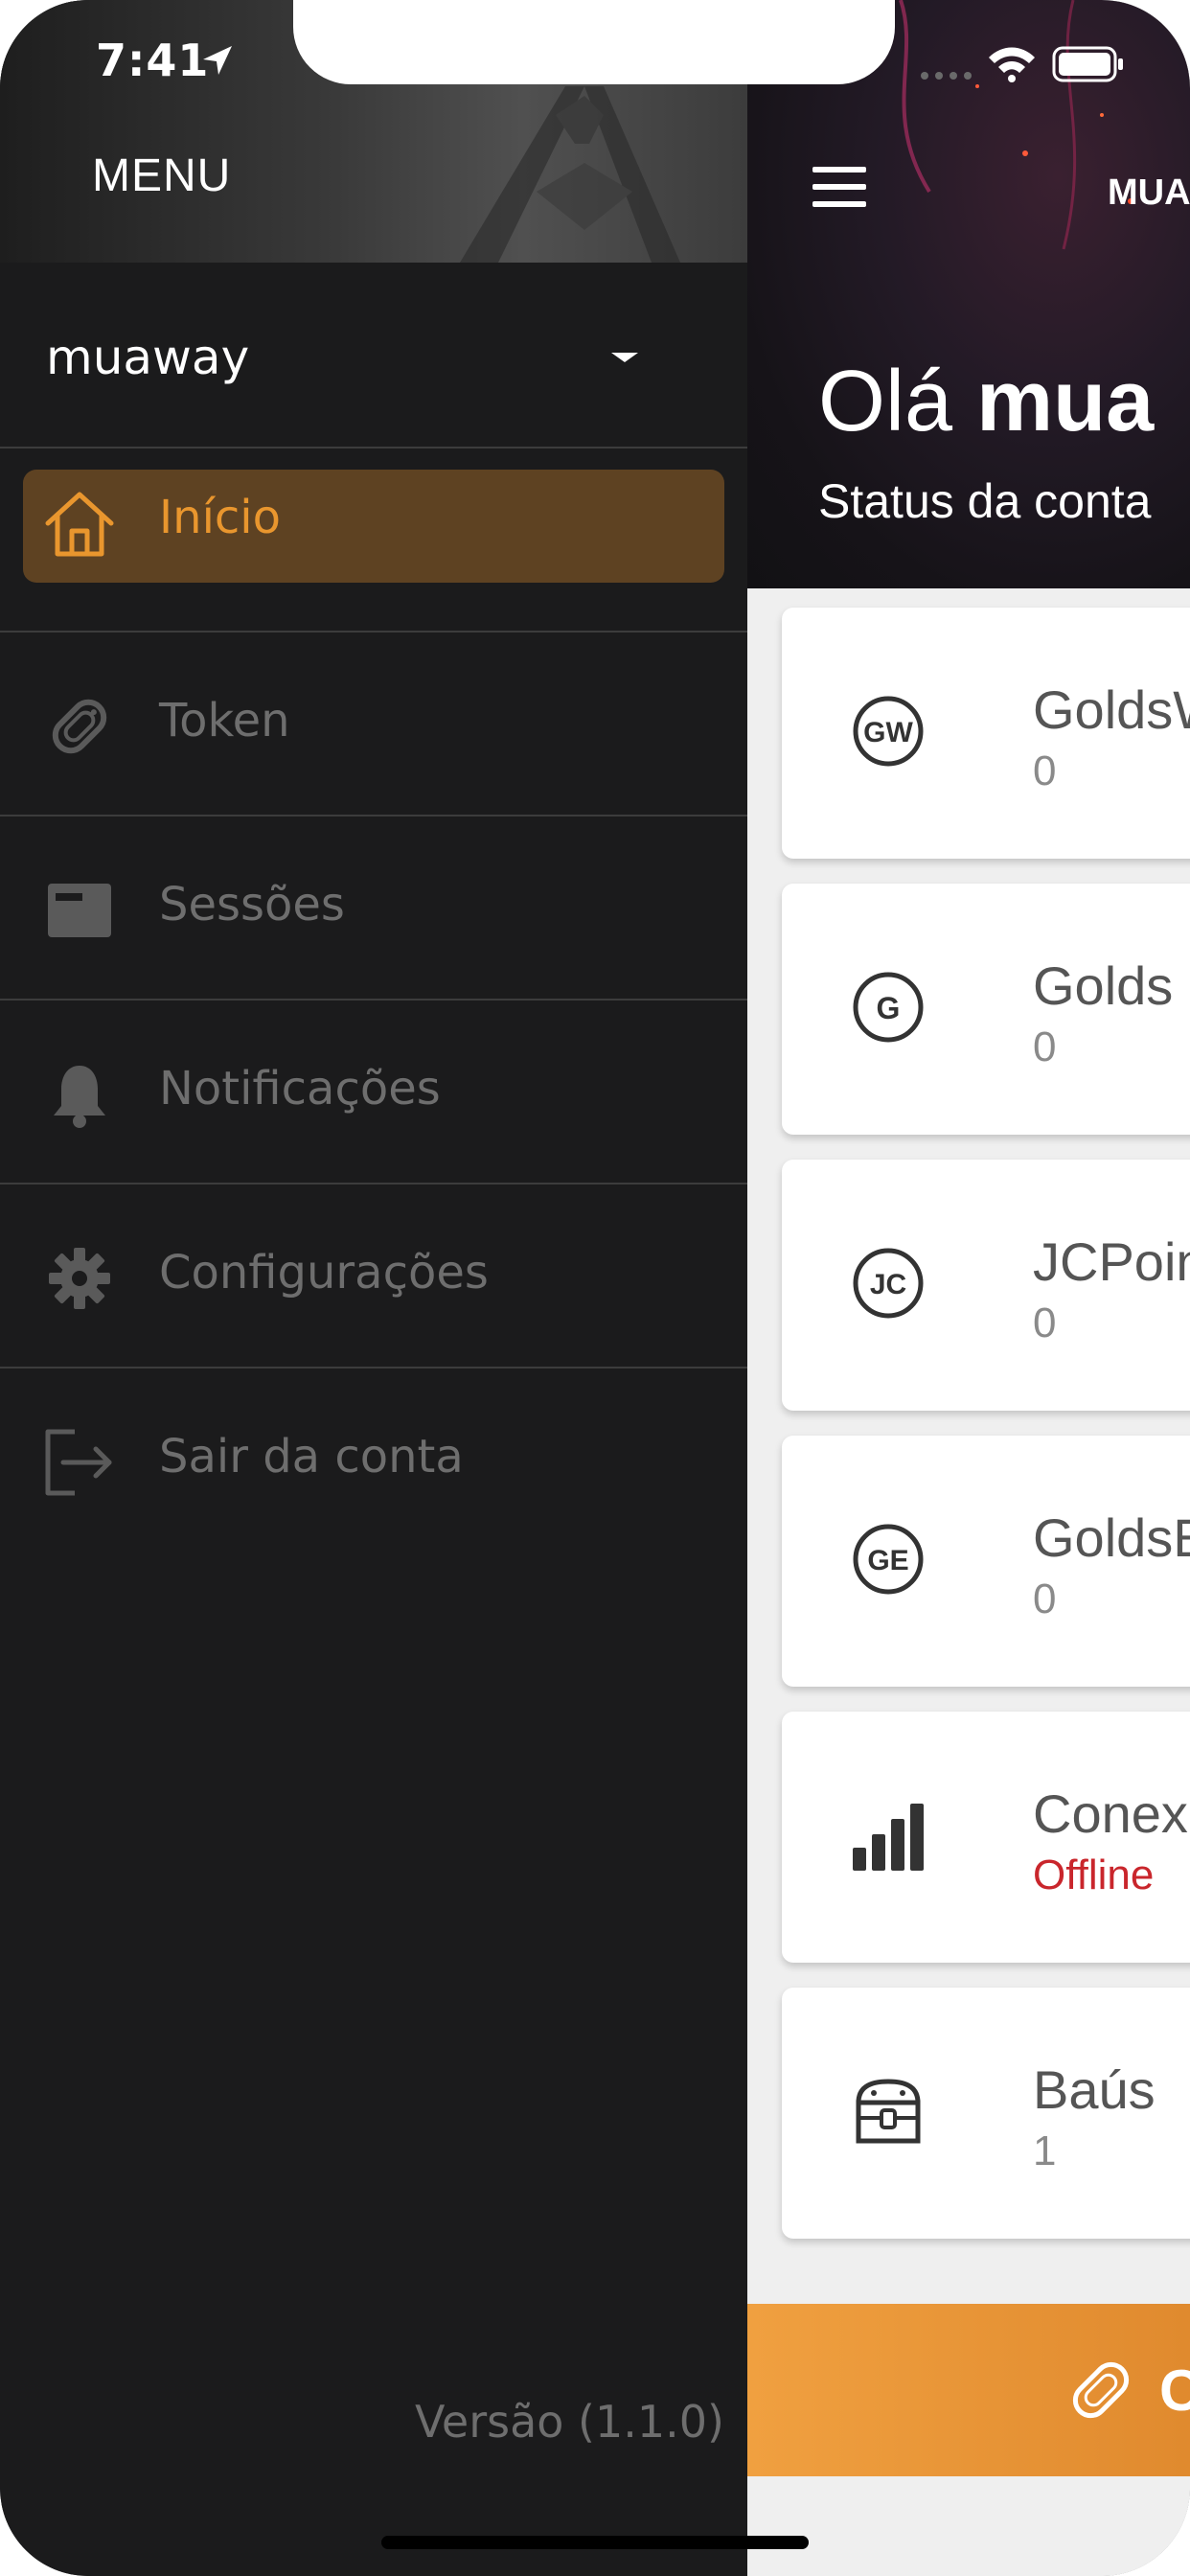 Image resolution: width=1190 pixels, height=2576 pixels. I want to click on svg-text: JC, so click(888, 1284).